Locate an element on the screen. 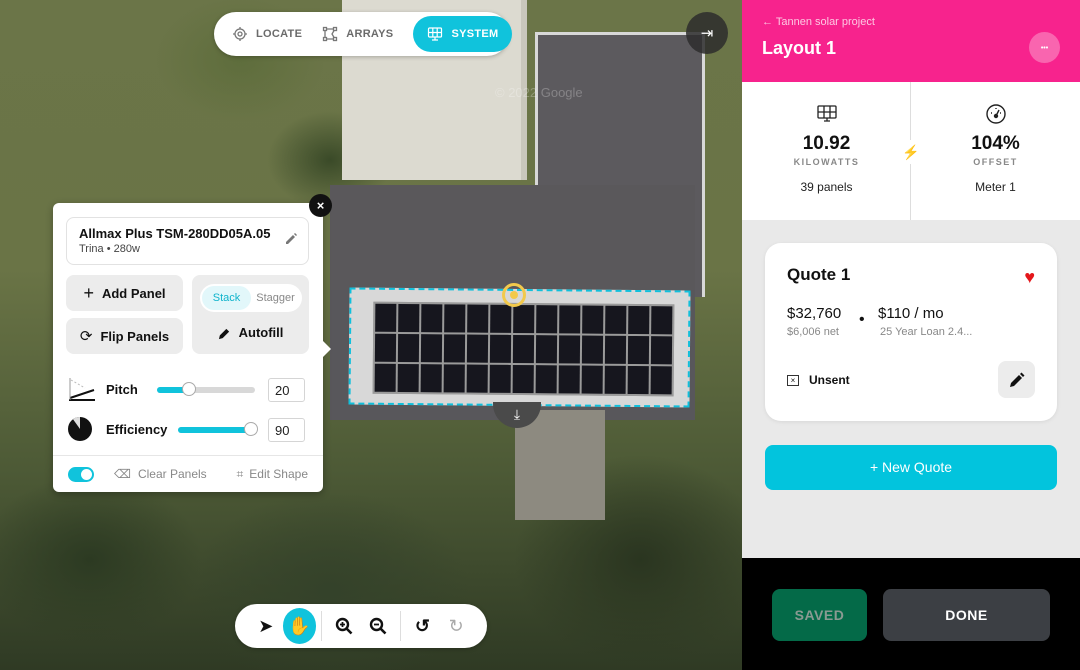 The height and width of the screenshot is (670, 1080). zoom-out-button is located at coordinates (378, 626).